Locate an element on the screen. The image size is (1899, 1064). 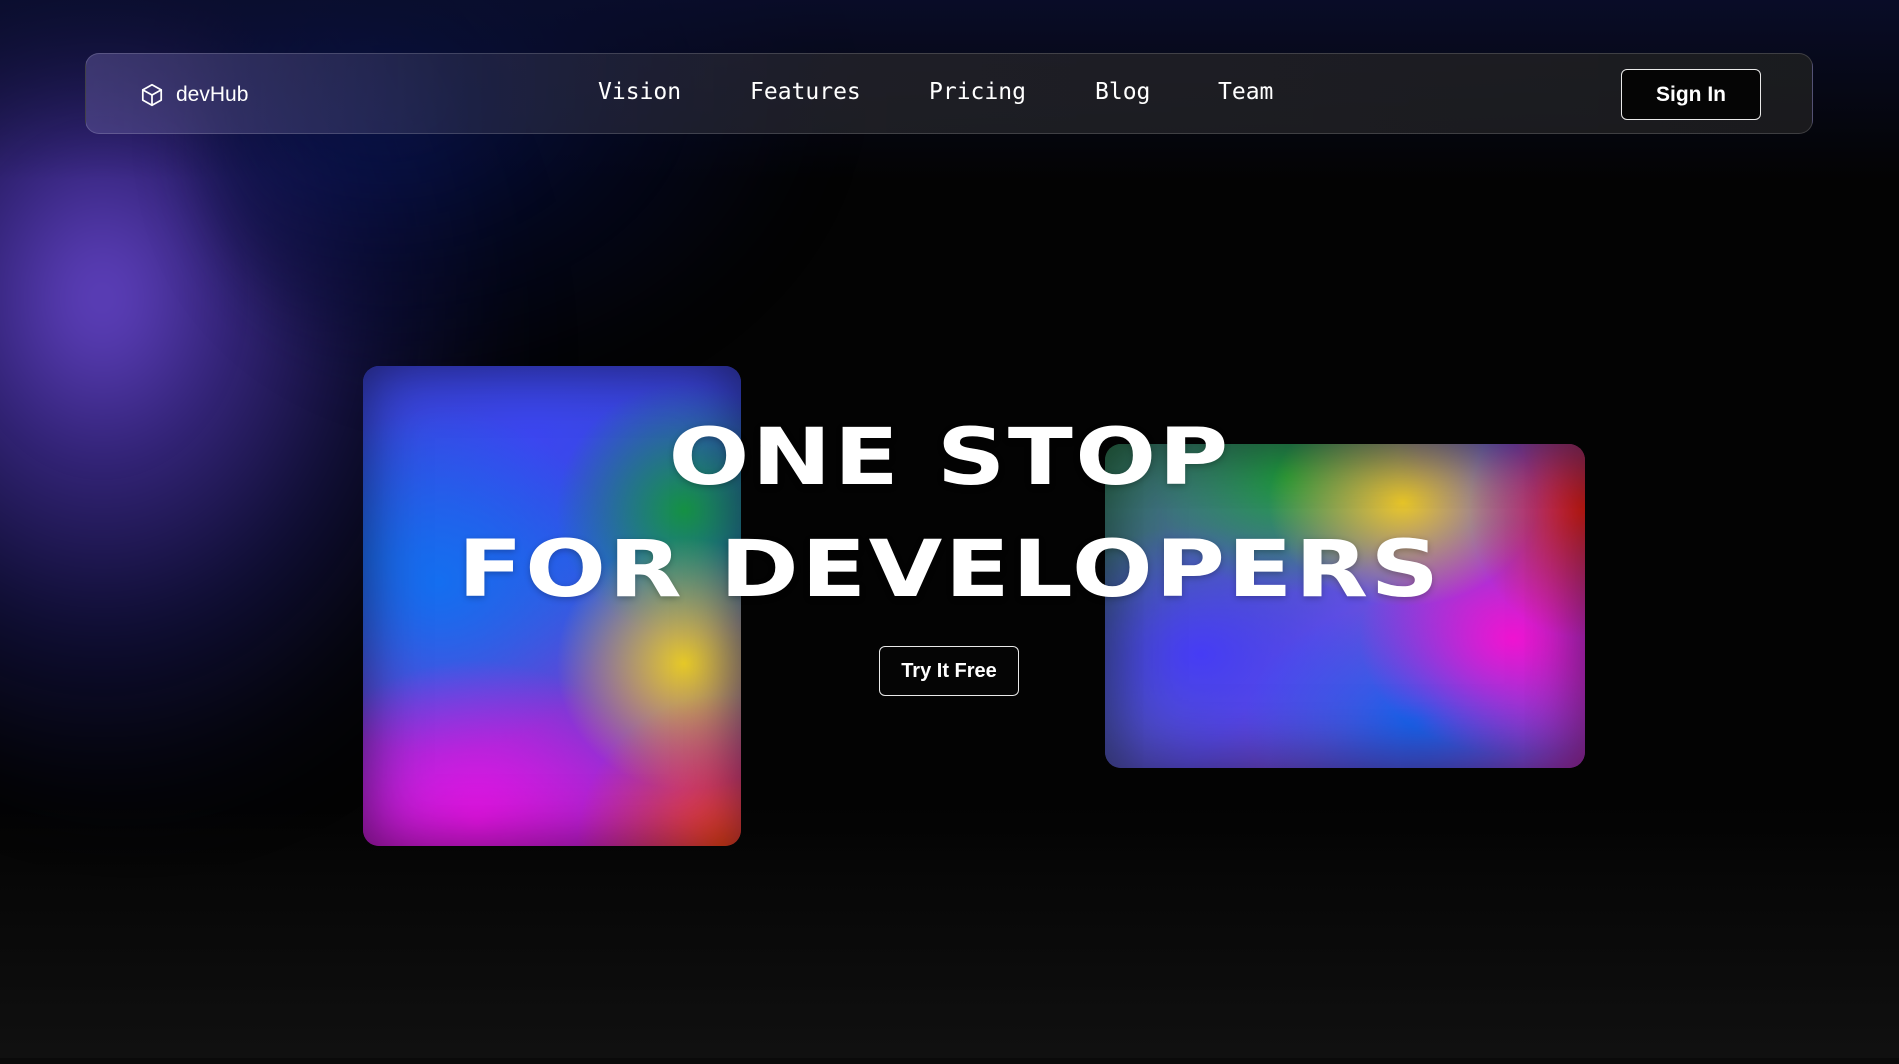
nav-link-team: Team is located at coordinates (1245, 92).